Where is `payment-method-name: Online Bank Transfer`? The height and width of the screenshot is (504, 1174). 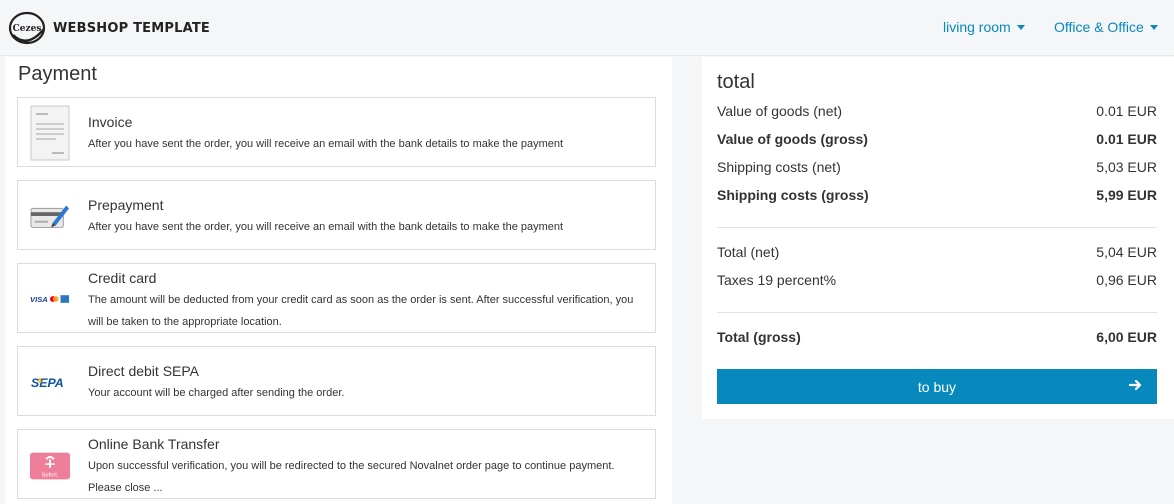 payment-method-name: Online Bank Transfer is located at coordinates (154, 444).